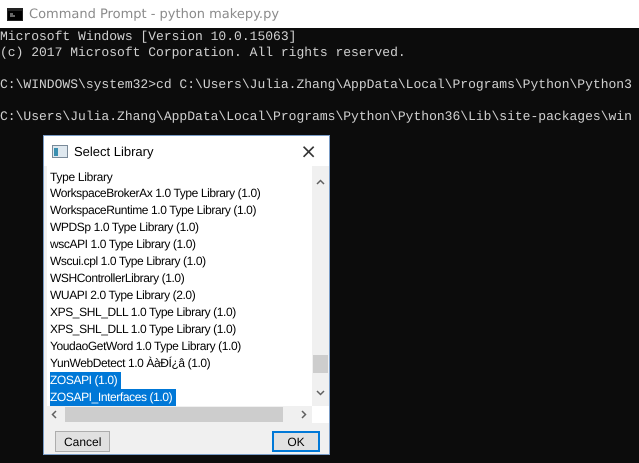 This screenshot has height=463, width=639. I want to click on vertical-scrollbar, so click(320, 286).